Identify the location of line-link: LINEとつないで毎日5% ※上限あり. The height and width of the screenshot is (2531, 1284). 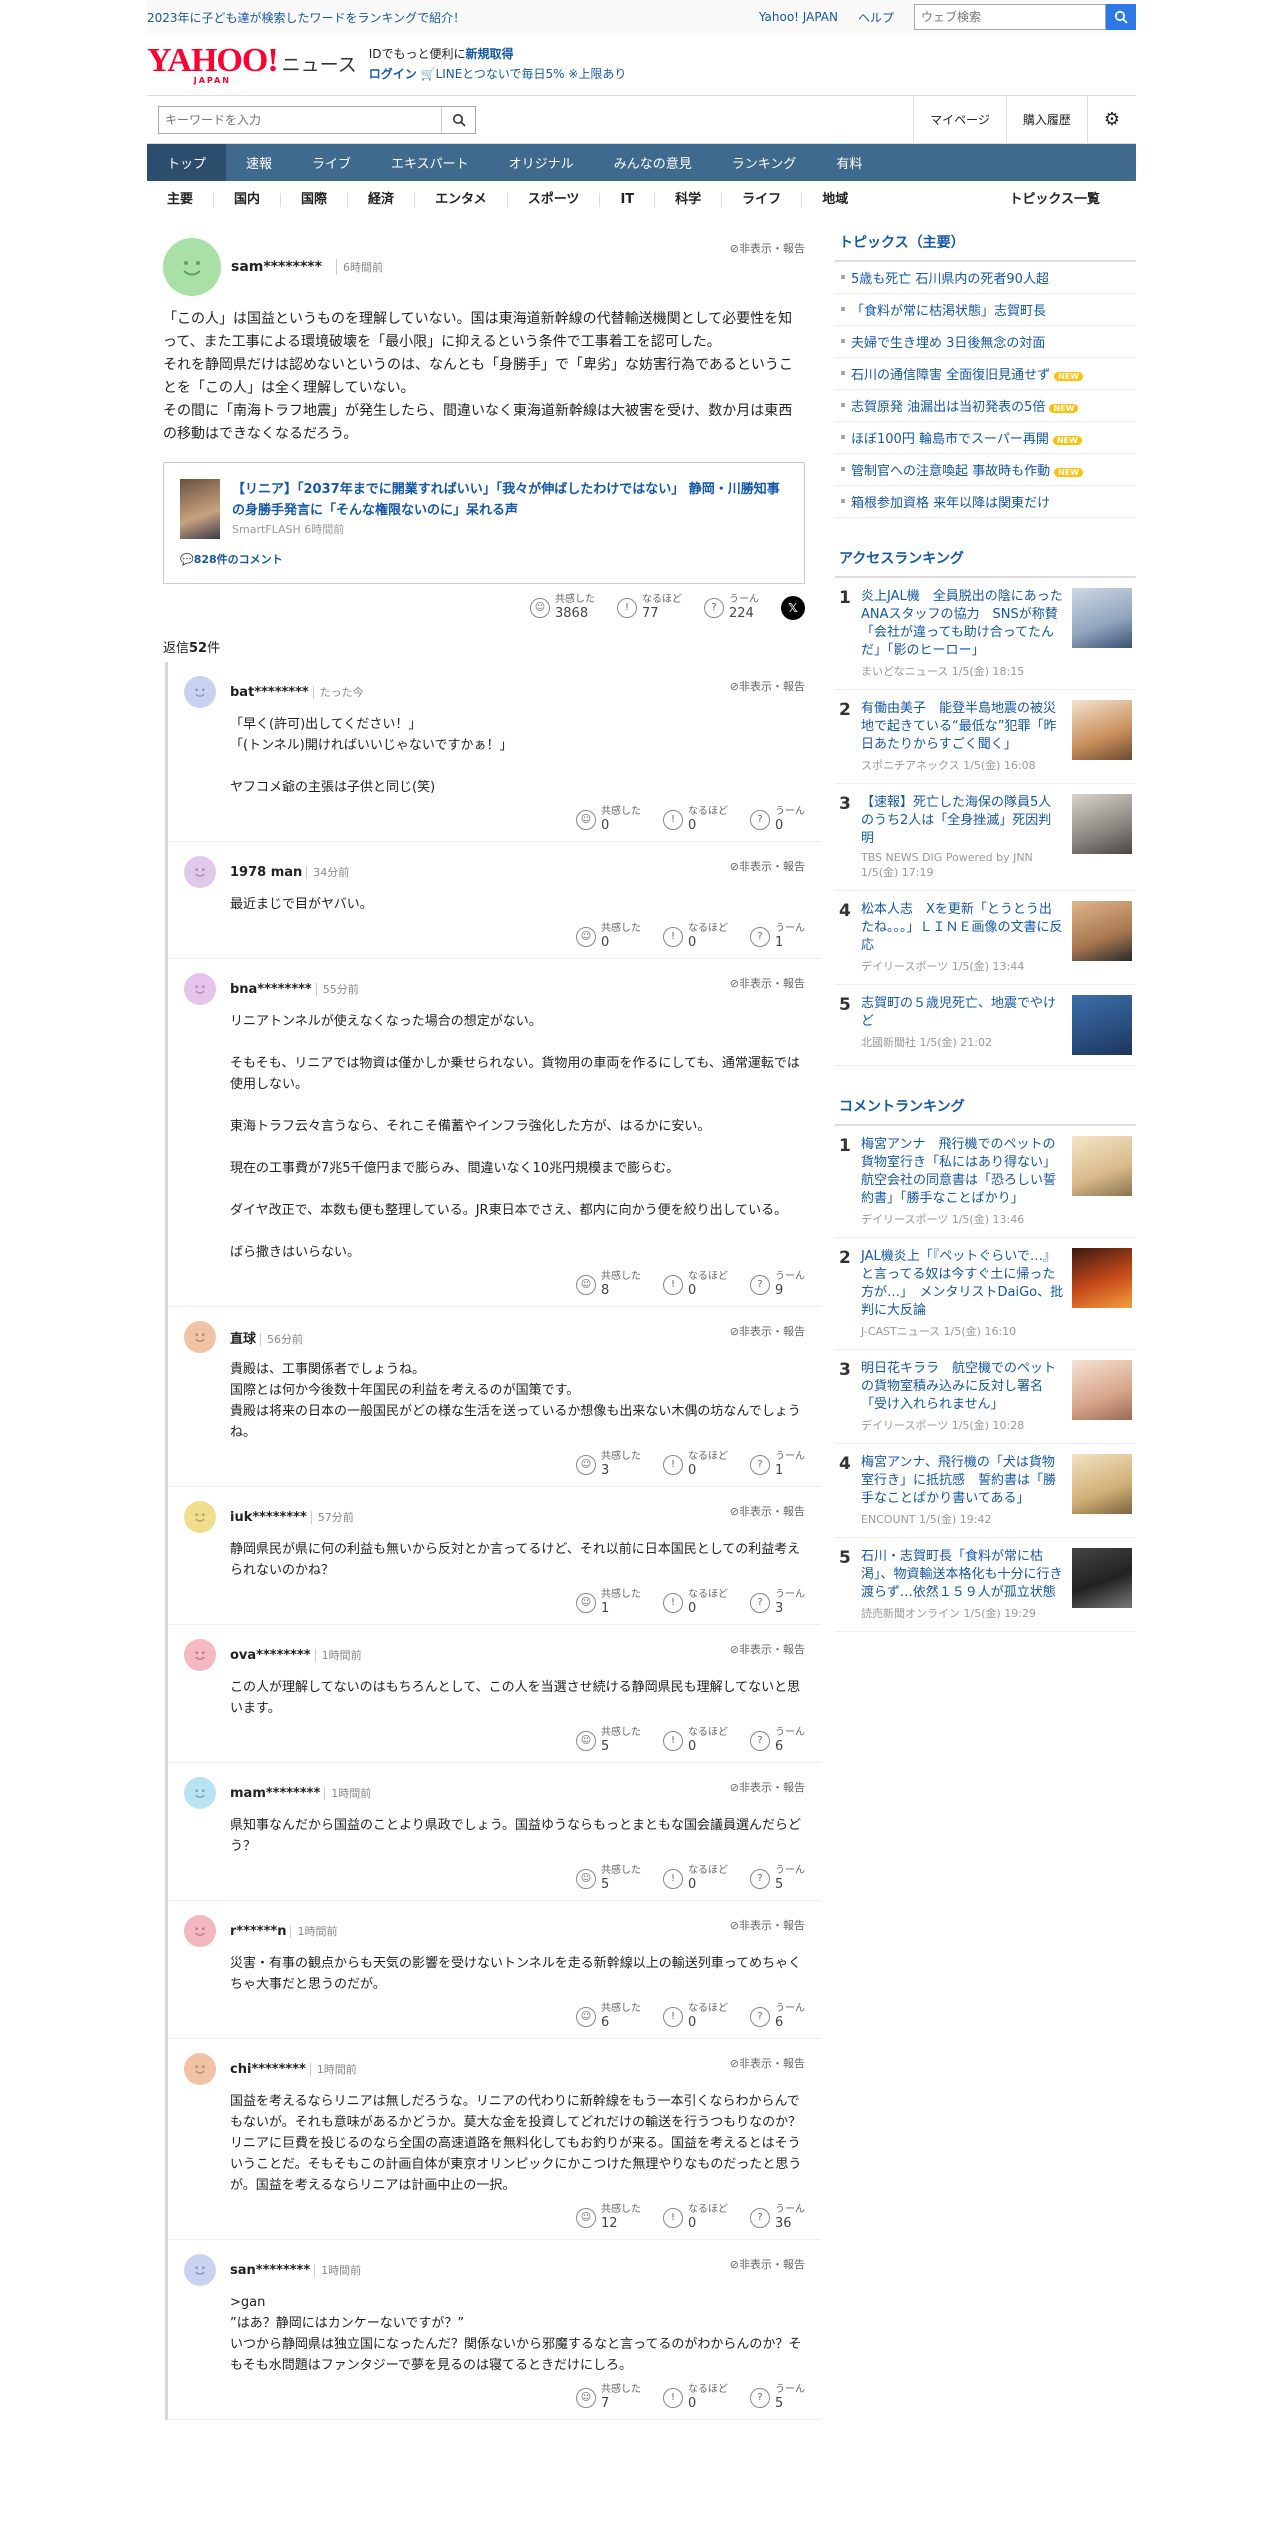
(531, 74).